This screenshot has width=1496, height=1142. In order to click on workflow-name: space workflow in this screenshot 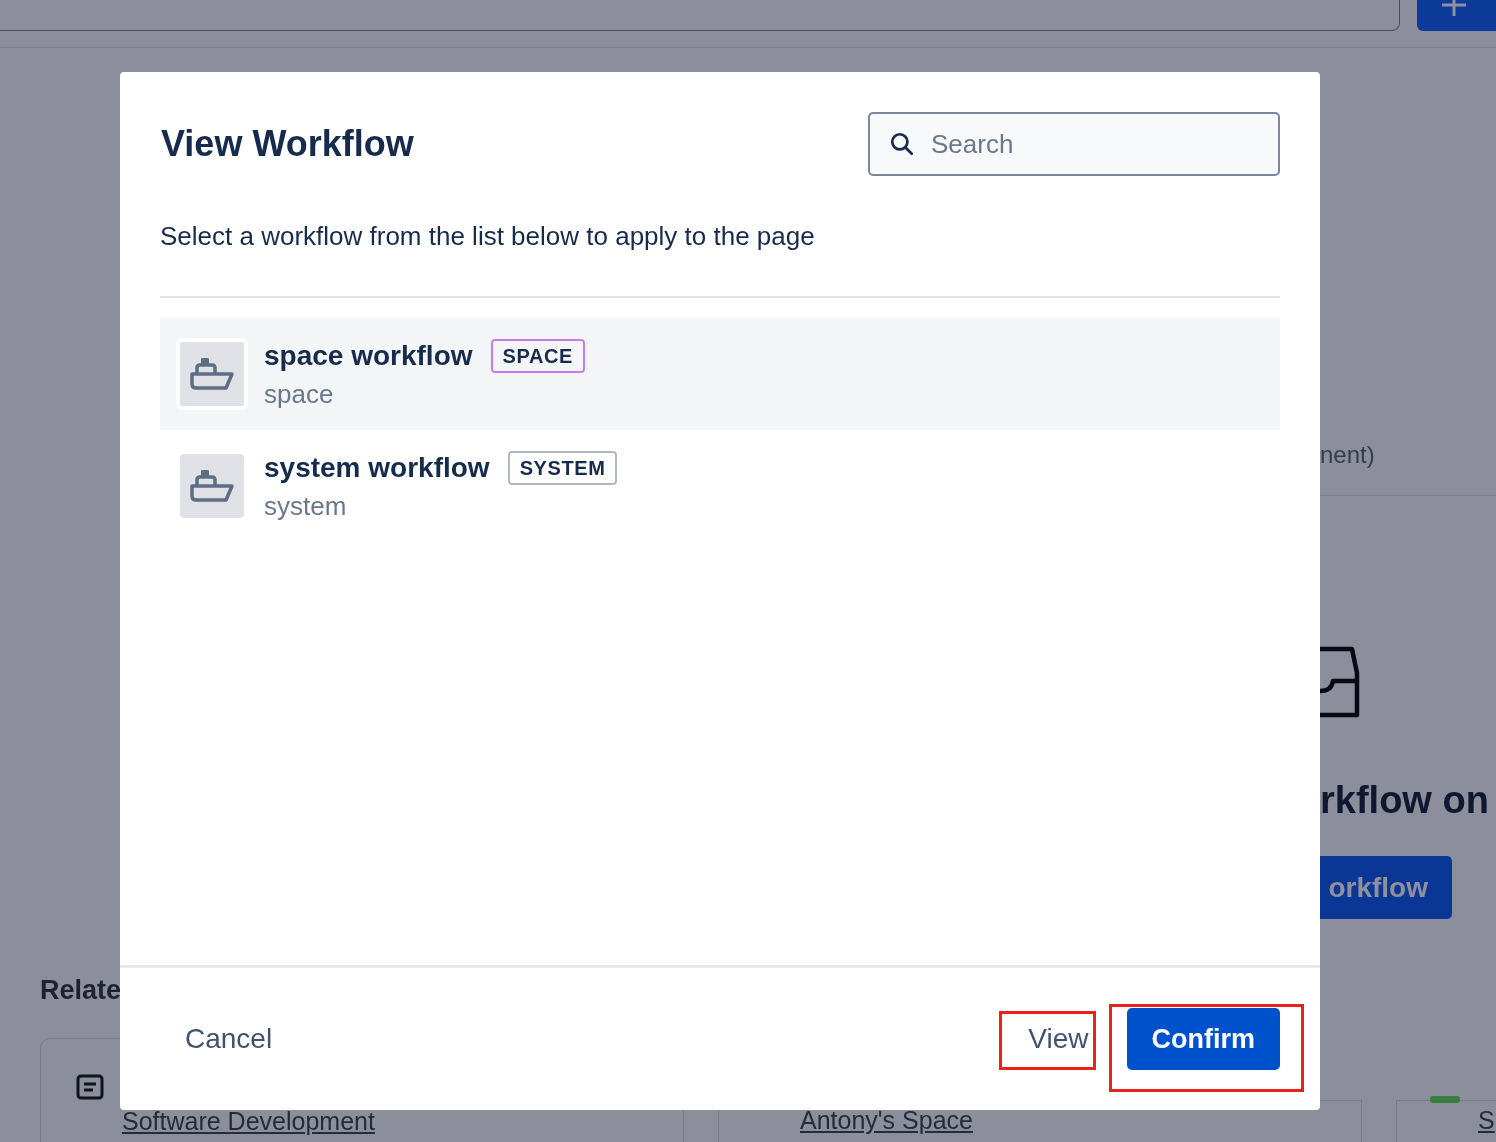, I will do `click(368, 356)`.